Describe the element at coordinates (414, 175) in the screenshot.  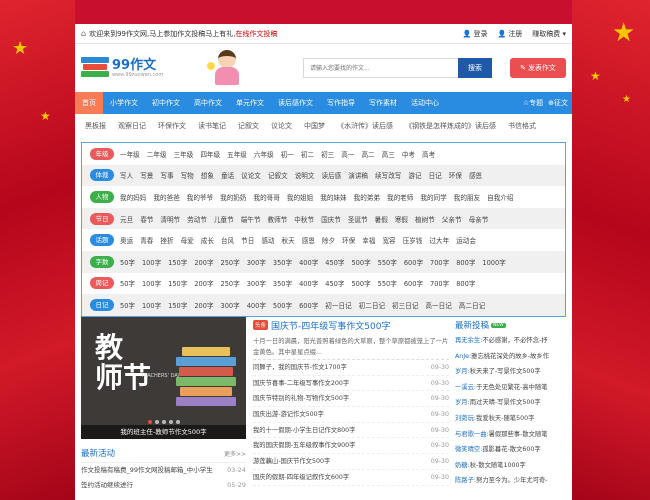
I see `category-link: 游记` at that location.